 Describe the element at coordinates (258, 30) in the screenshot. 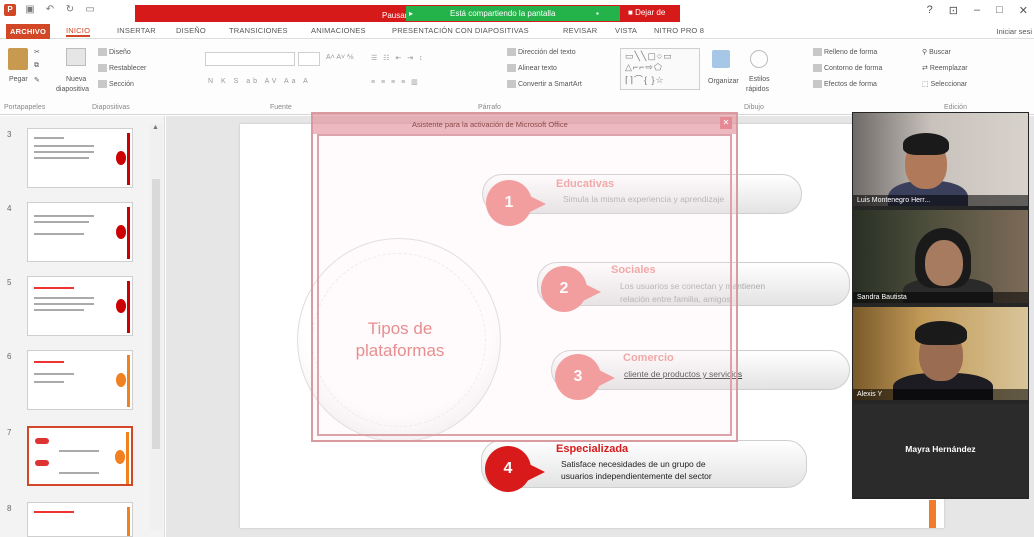

I see `tab-transiciones: TRANSICIONES` at that location.